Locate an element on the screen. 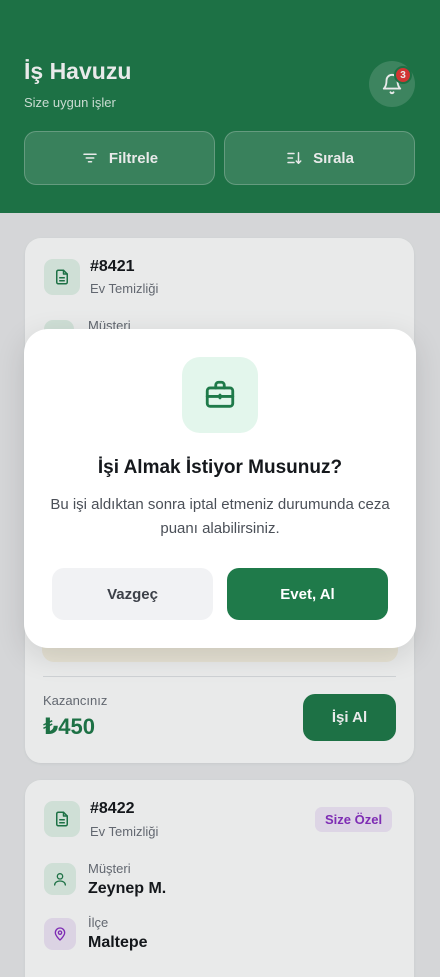  dialog-icon-box is located at coordinates (220, 395).